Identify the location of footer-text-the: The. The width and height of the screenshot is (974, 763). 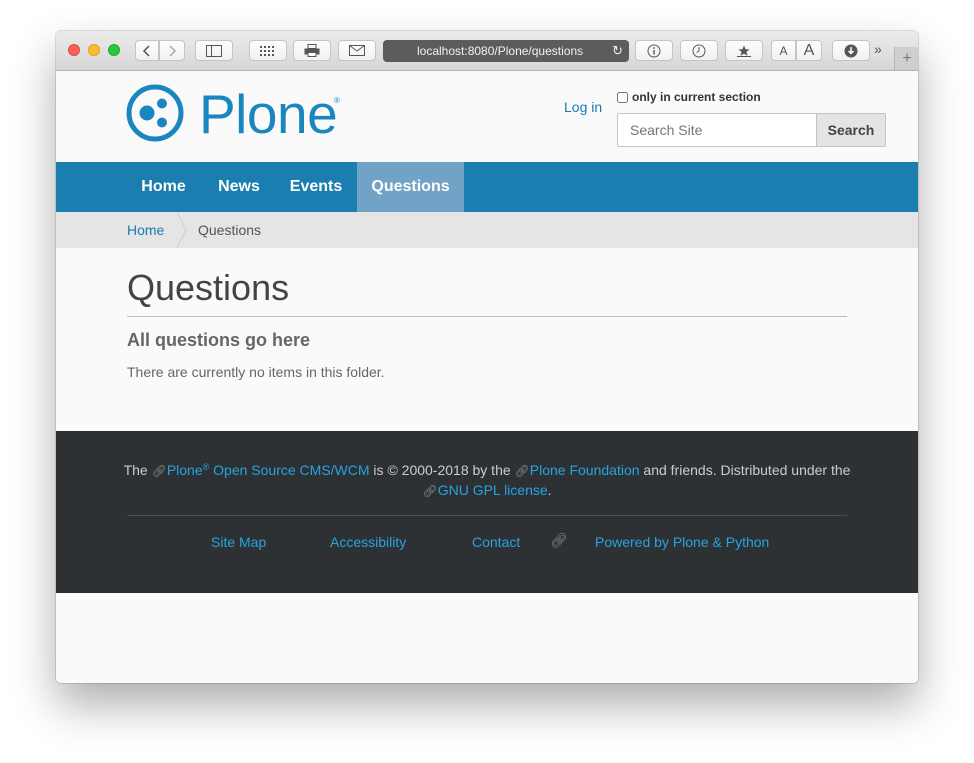
(135, 470).